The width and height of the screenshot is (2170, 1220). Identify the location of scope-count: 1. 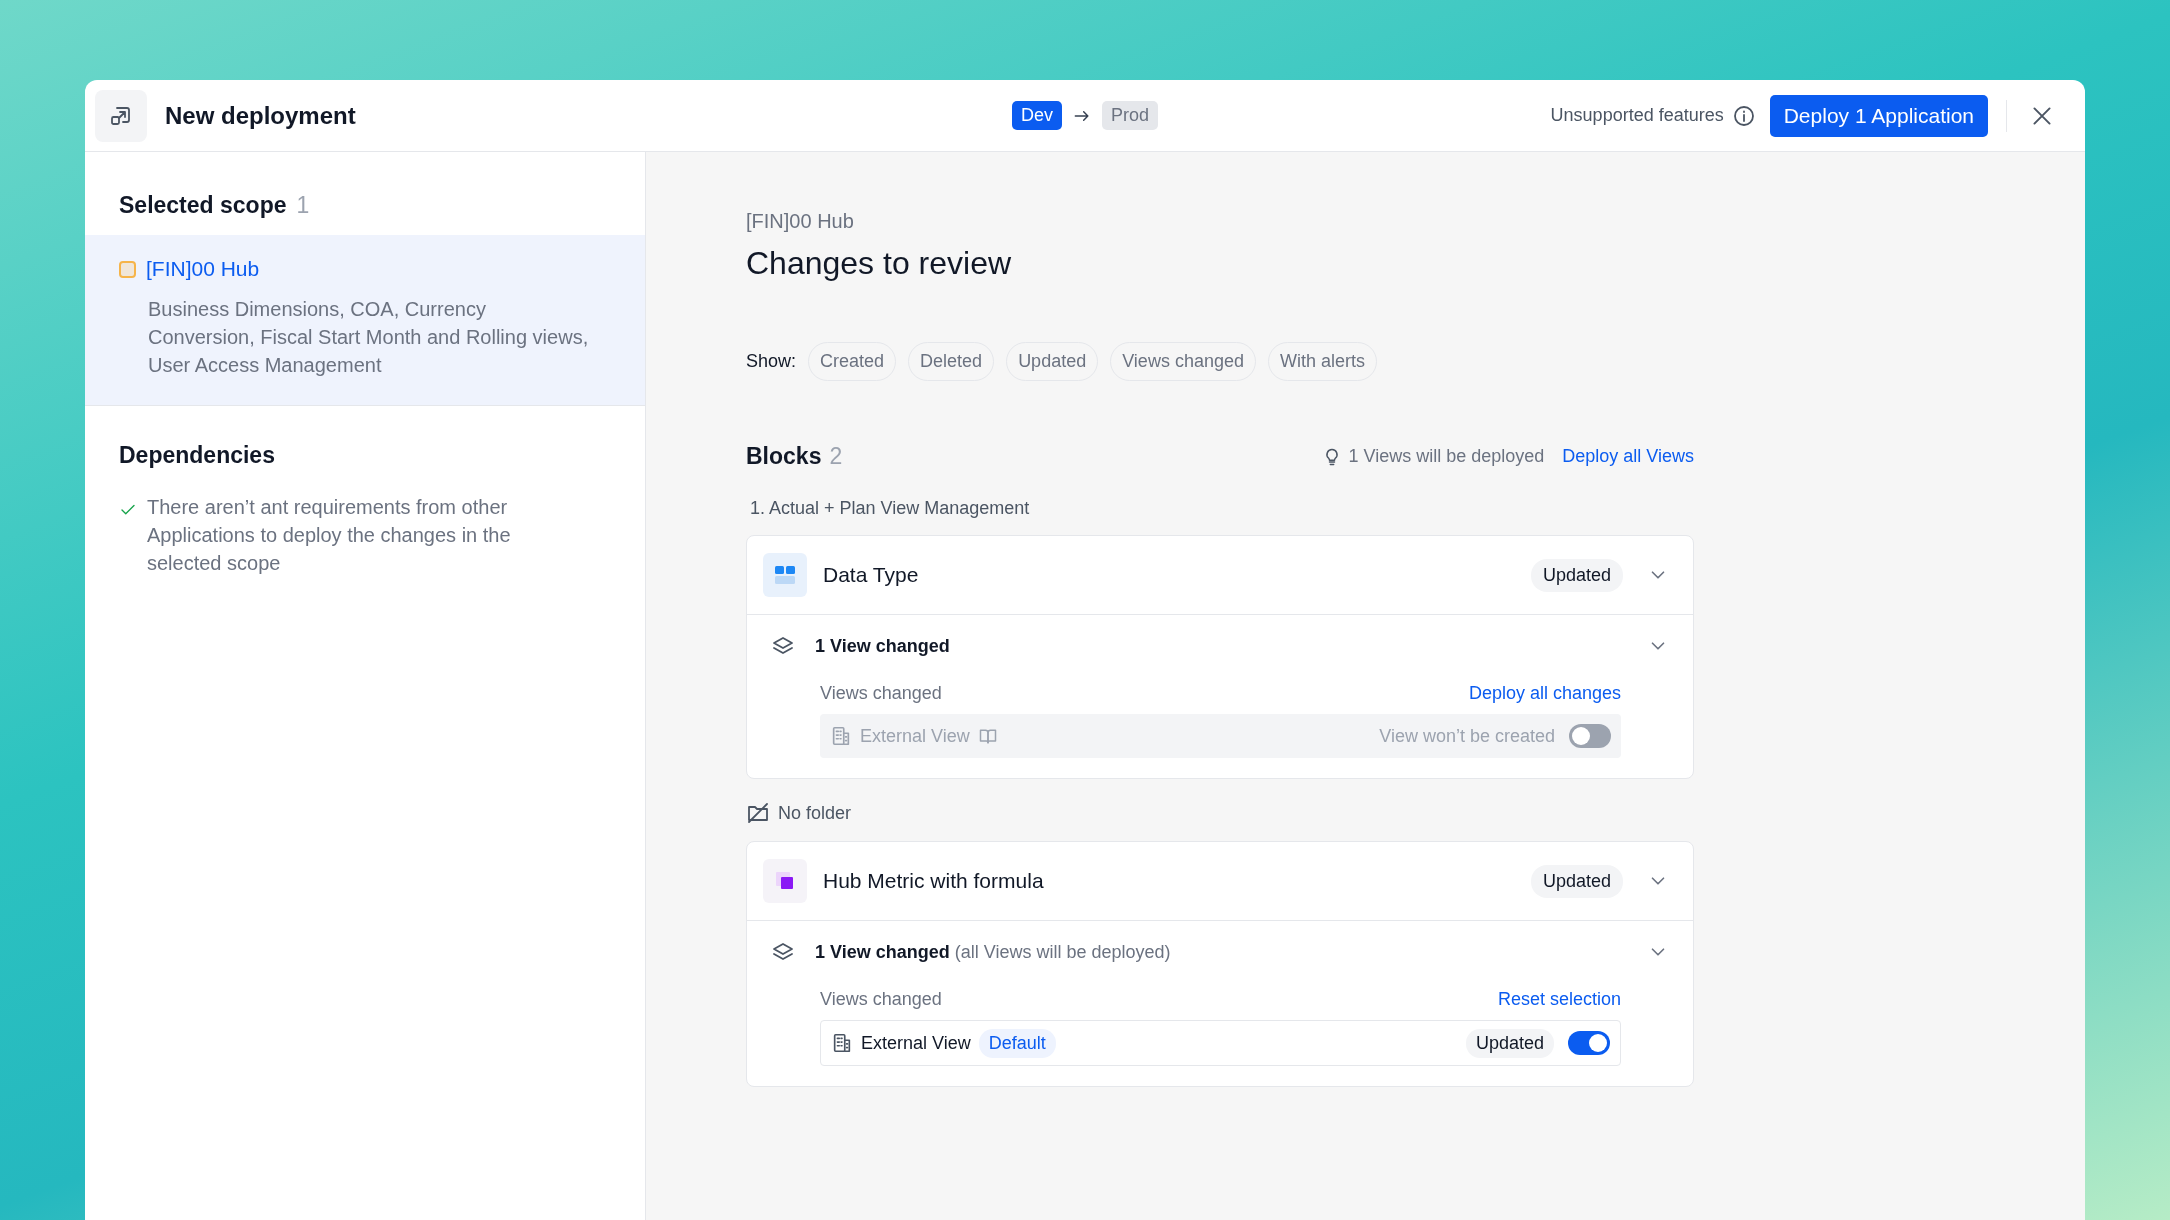
(303, 205).